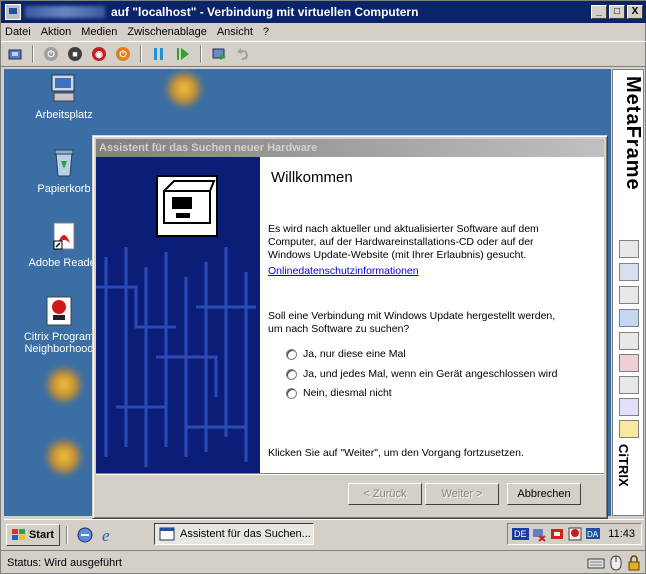 The width and height of the screenshot is (646, 574). I want to click on reset-button: ⏻, so click(123, 54).